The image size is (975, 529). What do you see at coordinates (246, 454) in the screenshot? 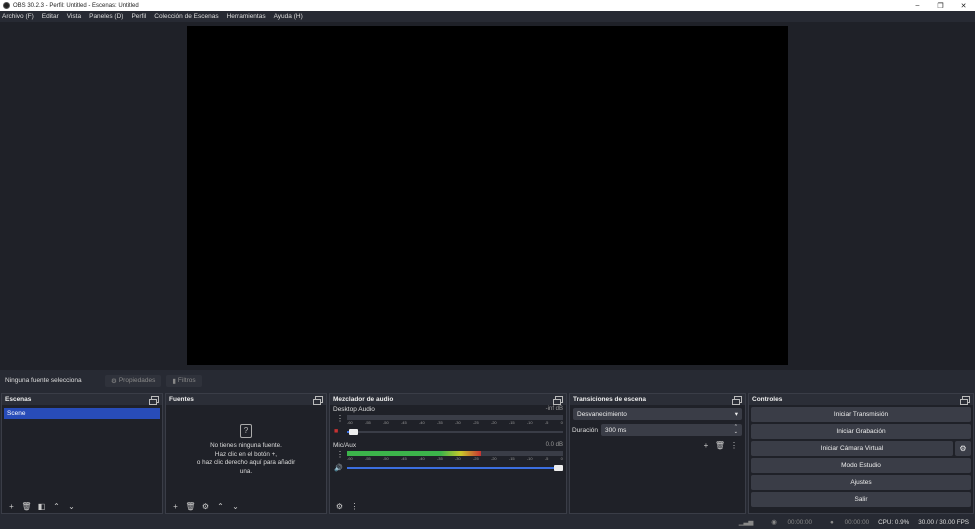
I see `empty-line-2: Haz clic en el botón +,` at bounding box center [246, 454].